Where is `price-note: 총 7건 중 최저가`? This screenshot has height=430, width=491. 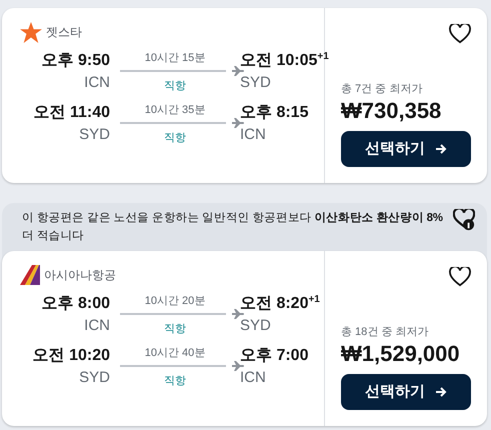 price-note: 총 7건 중 최저가 is located at coordinates (382, 89).